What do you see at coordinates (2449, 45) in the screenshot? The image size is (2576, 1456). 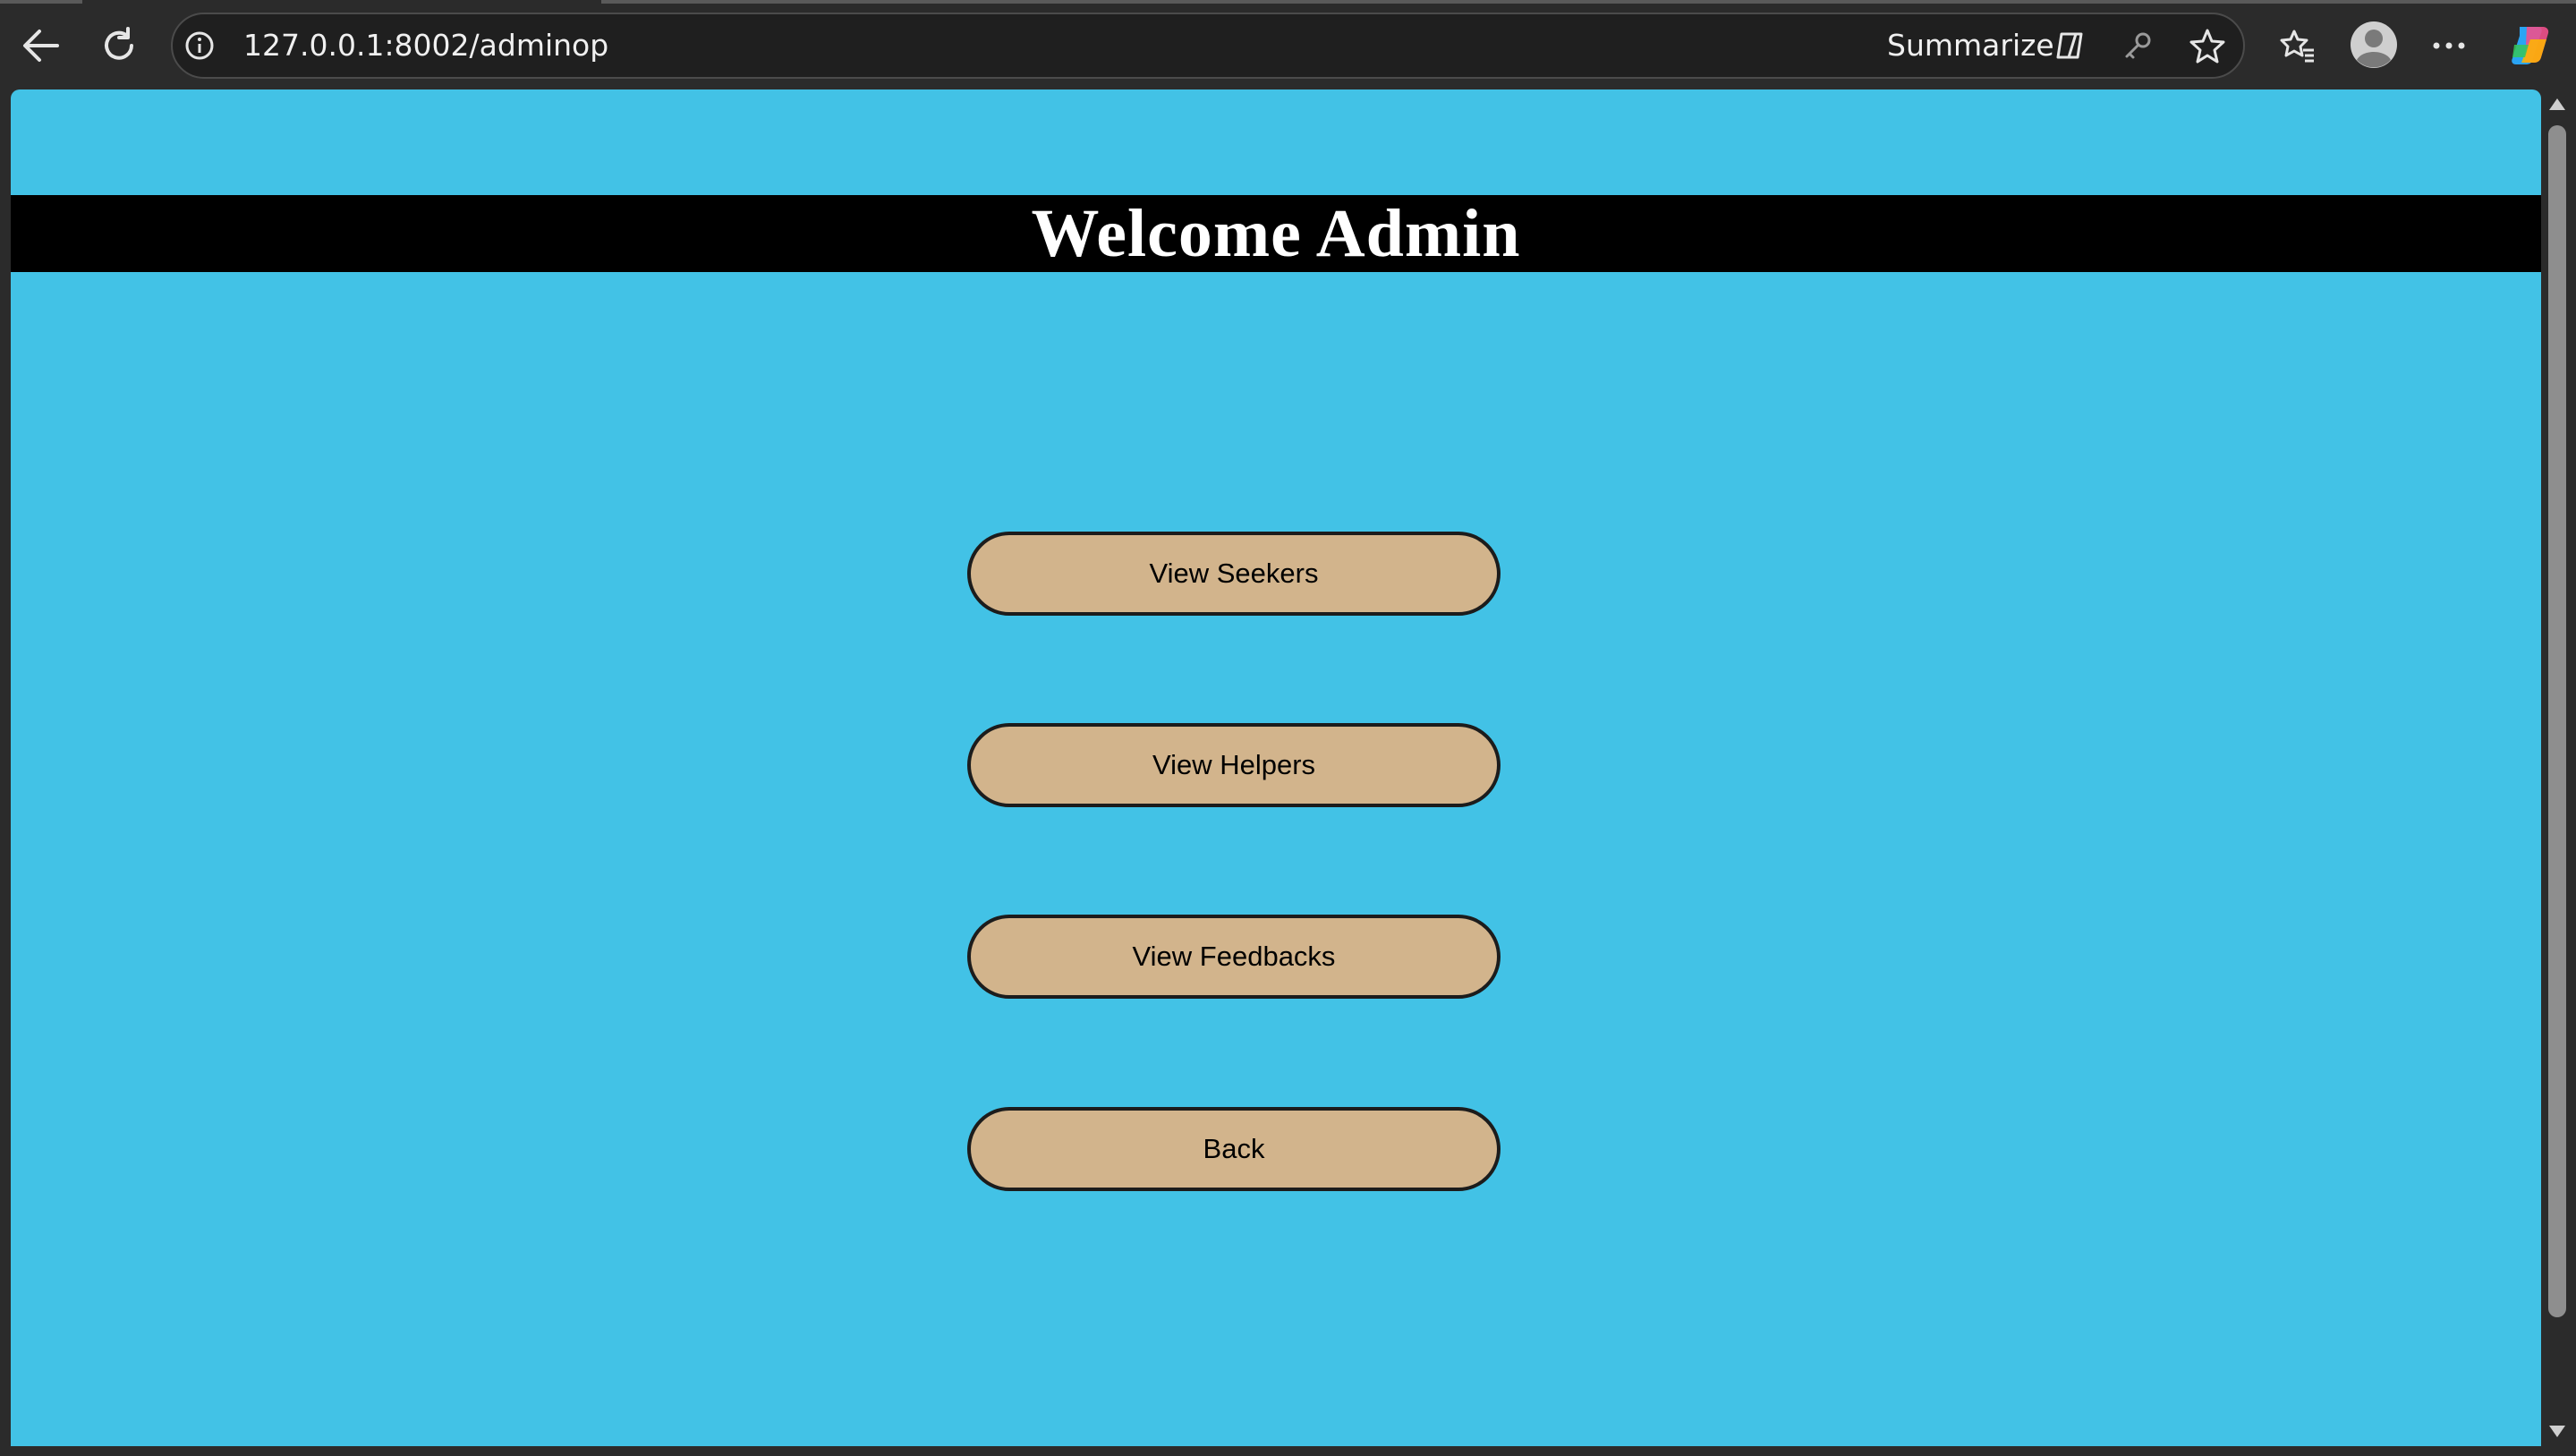 I see `more-icon` at bounding box center [2449, 45].